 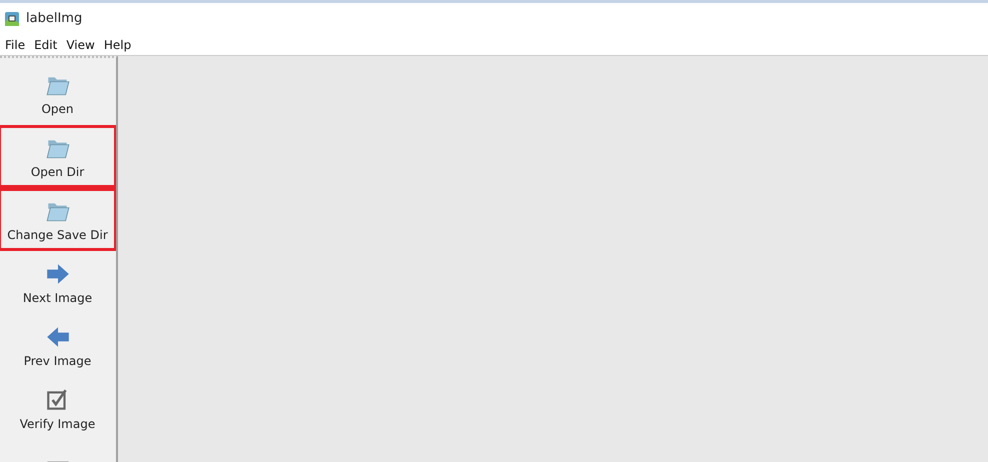 What do you see at coordinates (82, 45) in the screenshot?
I see `menu-item: View` at bounding box center [82, 45].